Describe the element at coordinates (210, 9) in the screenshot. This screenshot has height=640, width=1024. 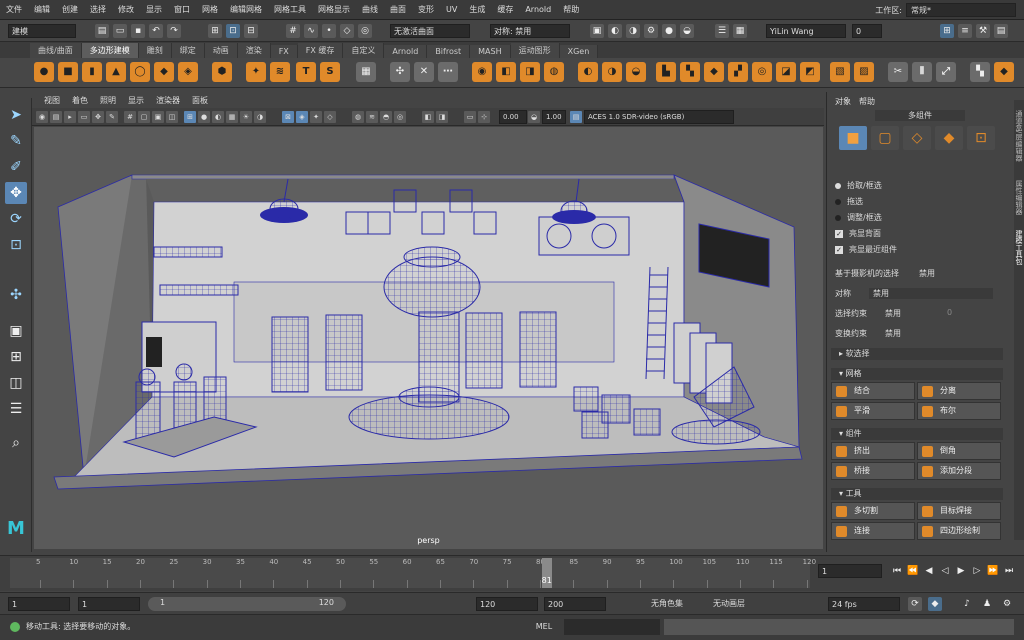
I see `menu-item: 网格` at that location.